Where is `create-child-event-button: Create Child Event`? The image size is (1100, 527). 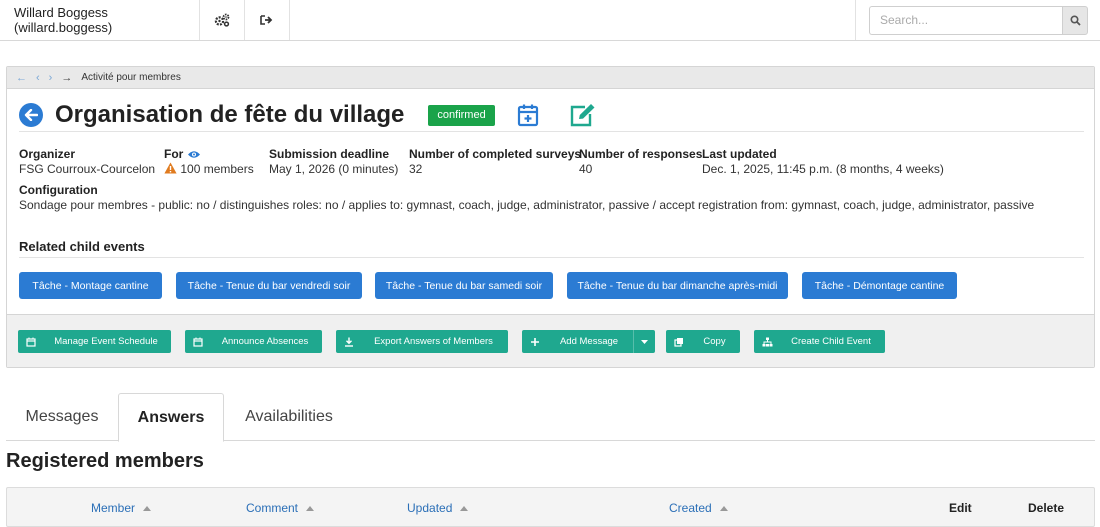 create-child-event-button: Create Child Event is located at coordinates (819, 341).